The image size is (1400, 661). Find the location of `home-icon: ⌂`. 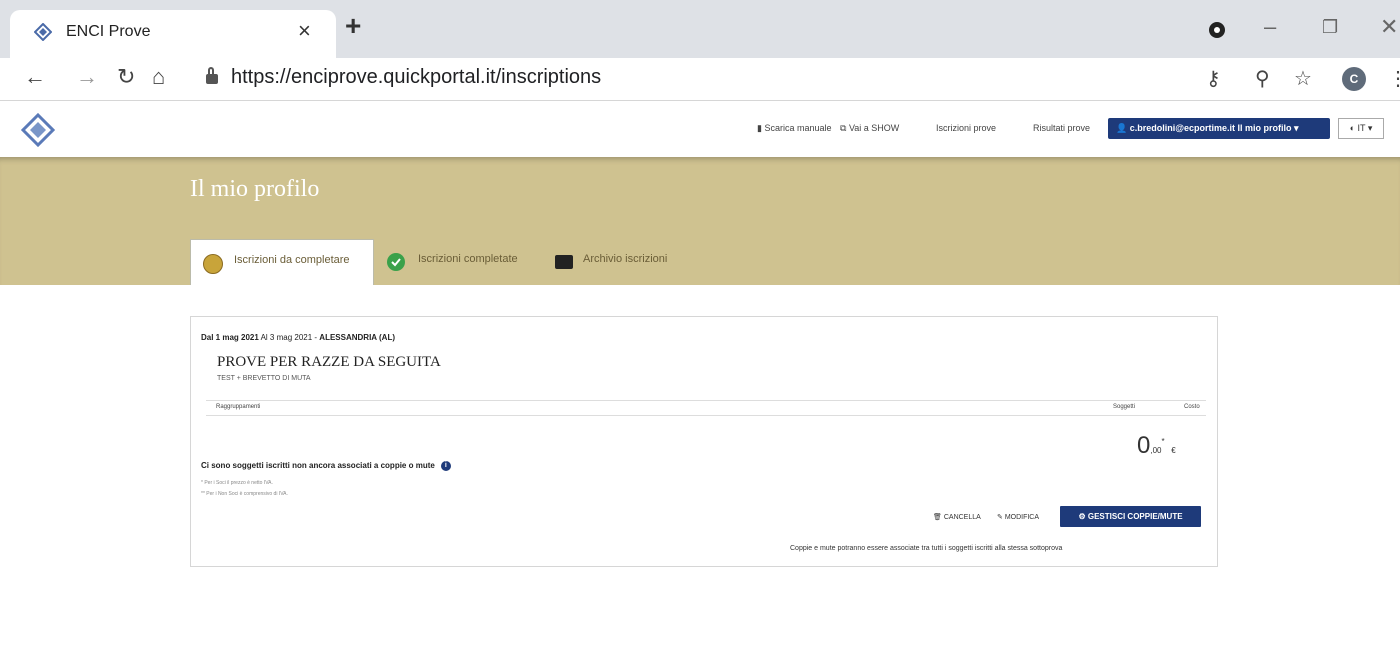

home-icon: ⌂ is located at coordinates (158, 77).